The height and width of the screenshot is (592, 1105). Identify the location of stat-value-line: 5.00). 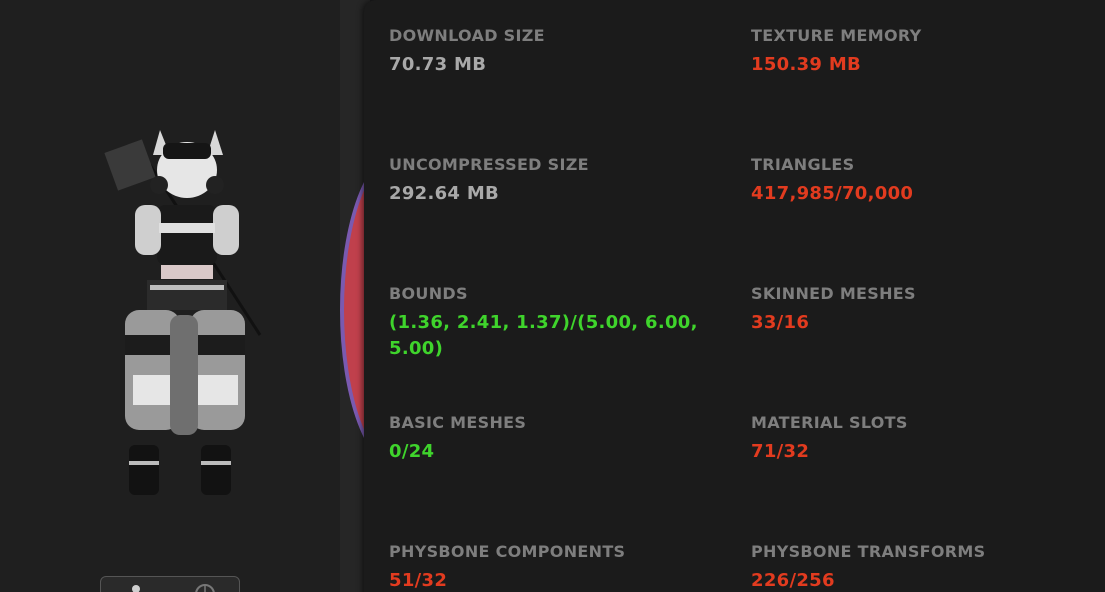
(416, 348).